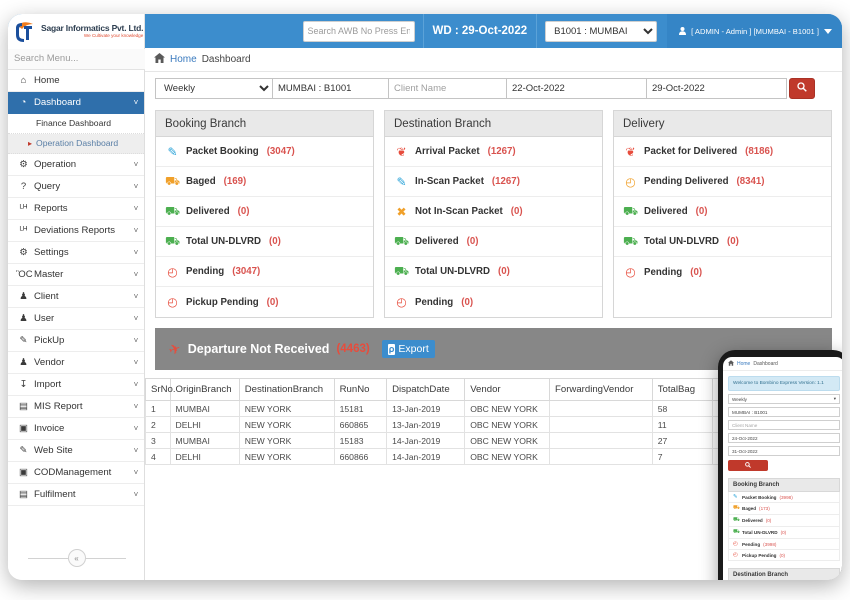 This screenshot has width=850, height=600. I want to click on user-menu: [ ADMIN - Admin ] [MUMBAI - B1001 ], so click(754, 31).